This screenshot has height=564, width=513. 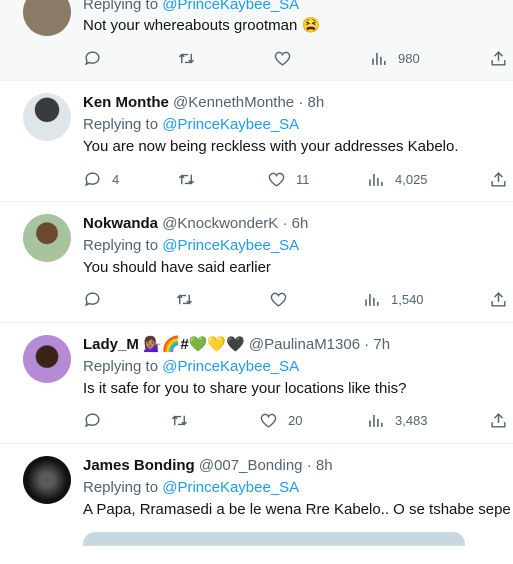 What do you see at coordinates (280, 420) in the screenshot?
I see `like-button: 20` at bounding box center [280, 420].